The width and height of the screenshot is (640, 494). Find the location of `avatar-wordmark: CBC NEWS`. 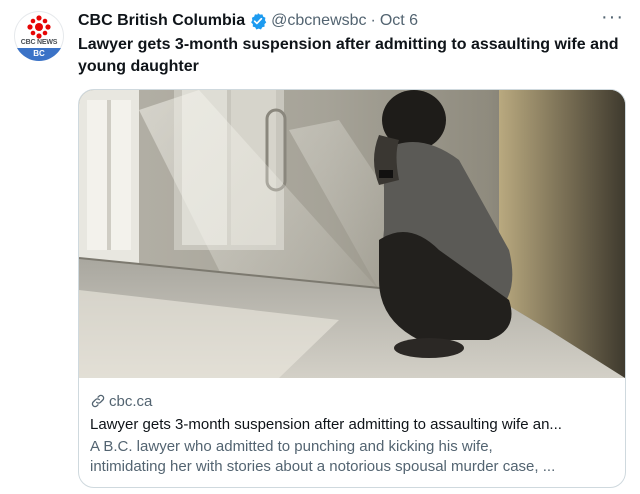

avatar-wordmark: CBC NEWS is located at coordinates (39, 42).